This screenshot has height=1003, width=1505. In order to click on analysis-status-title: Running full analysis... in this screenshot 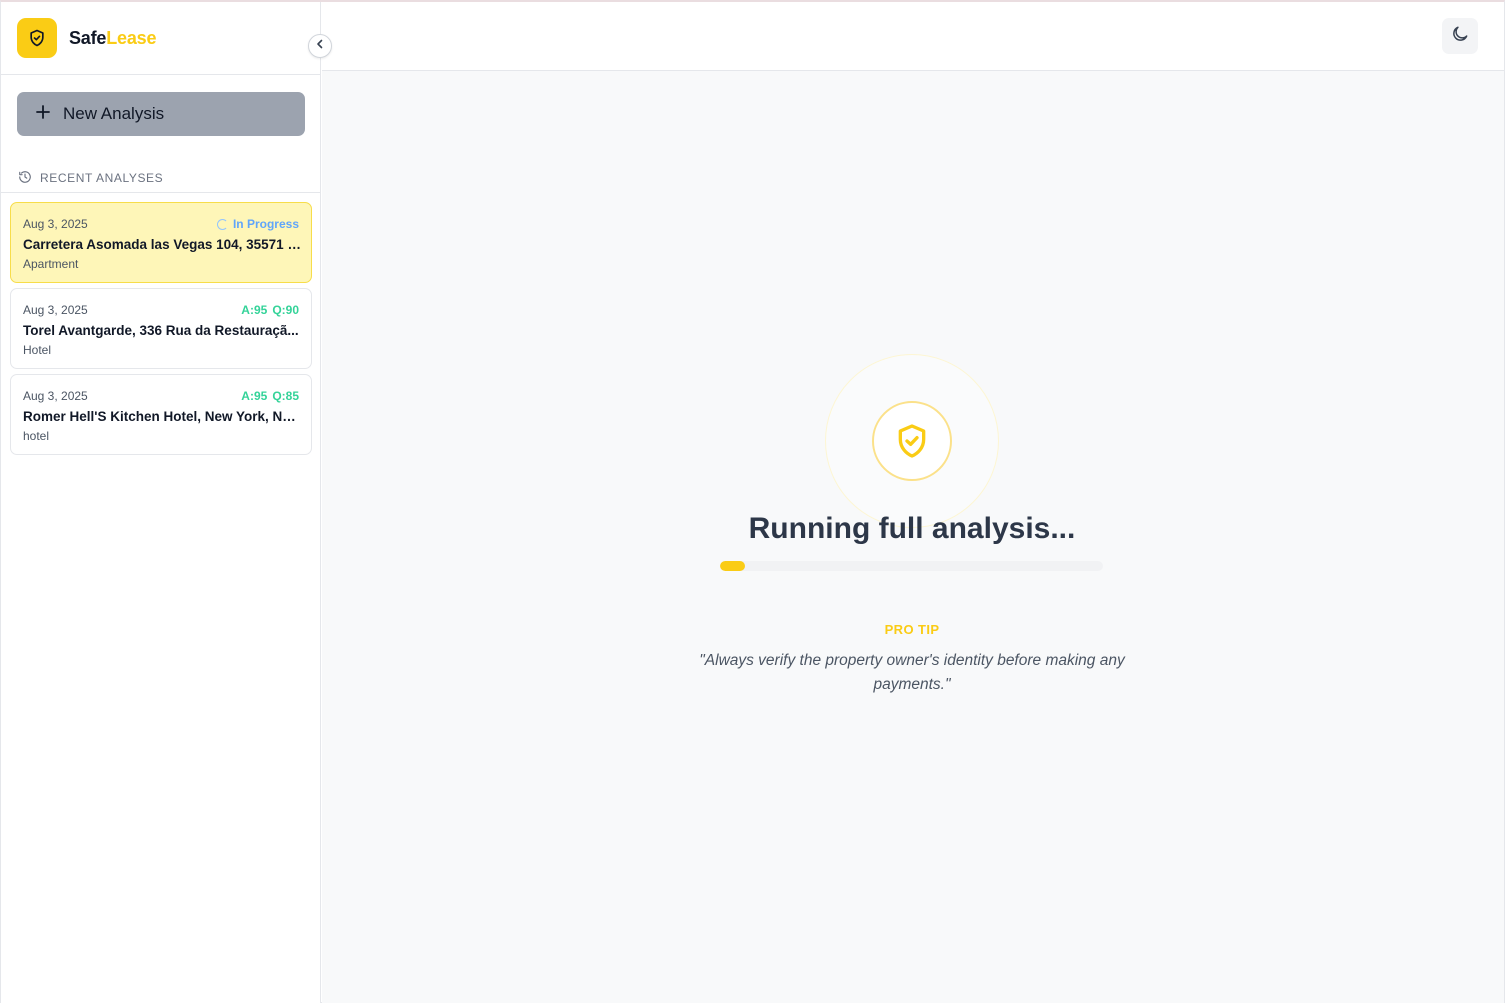, I will do `click(912, 528)`.